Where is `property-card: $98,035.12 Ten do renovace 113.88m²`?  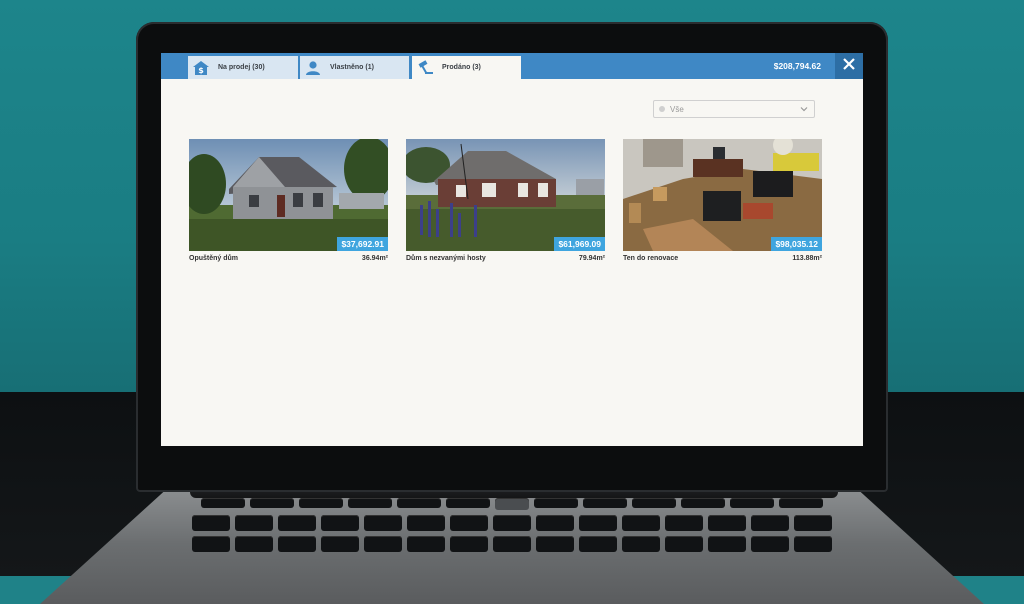
property-card: $98,035.12 Ten do renovace 113.88m² is located at coordinates (722, 200).